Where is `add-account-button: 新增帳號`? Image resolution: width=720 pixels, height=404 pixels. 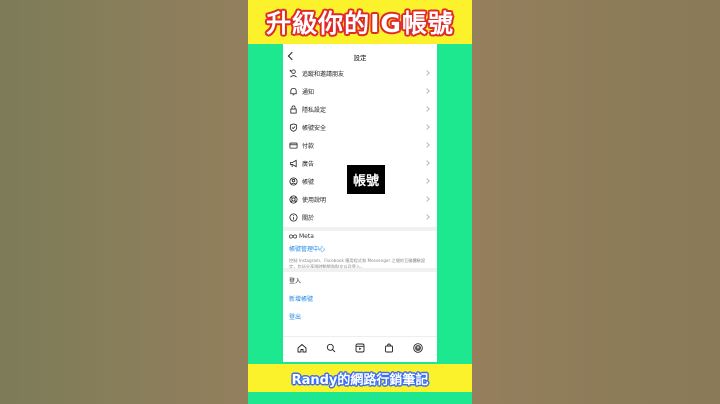 add-account-button: 新增帳號 is located at coordinates (301, 298).